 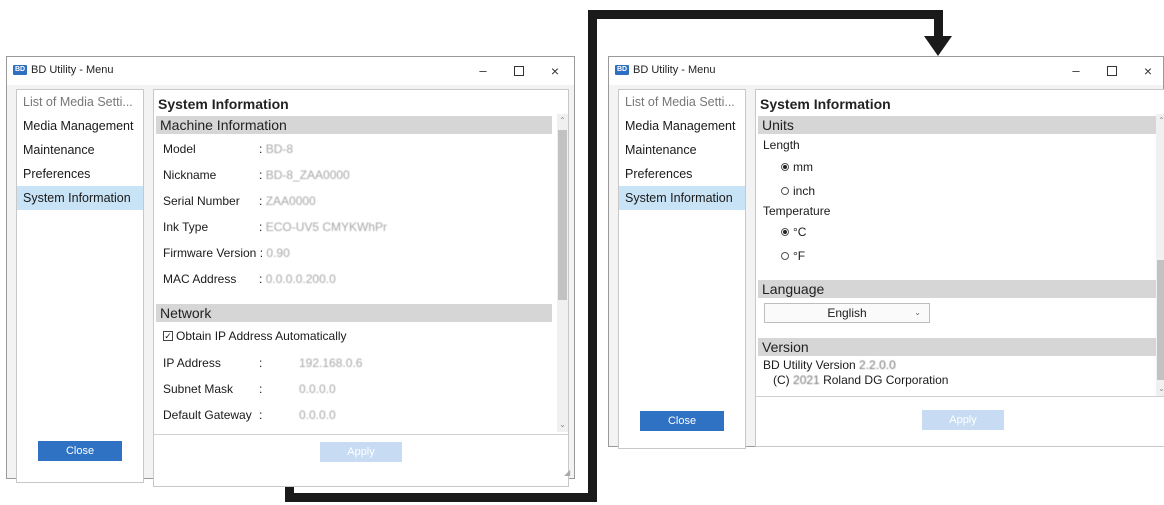 I want to click on model-value: BD-8, so click(x=279, y=149).